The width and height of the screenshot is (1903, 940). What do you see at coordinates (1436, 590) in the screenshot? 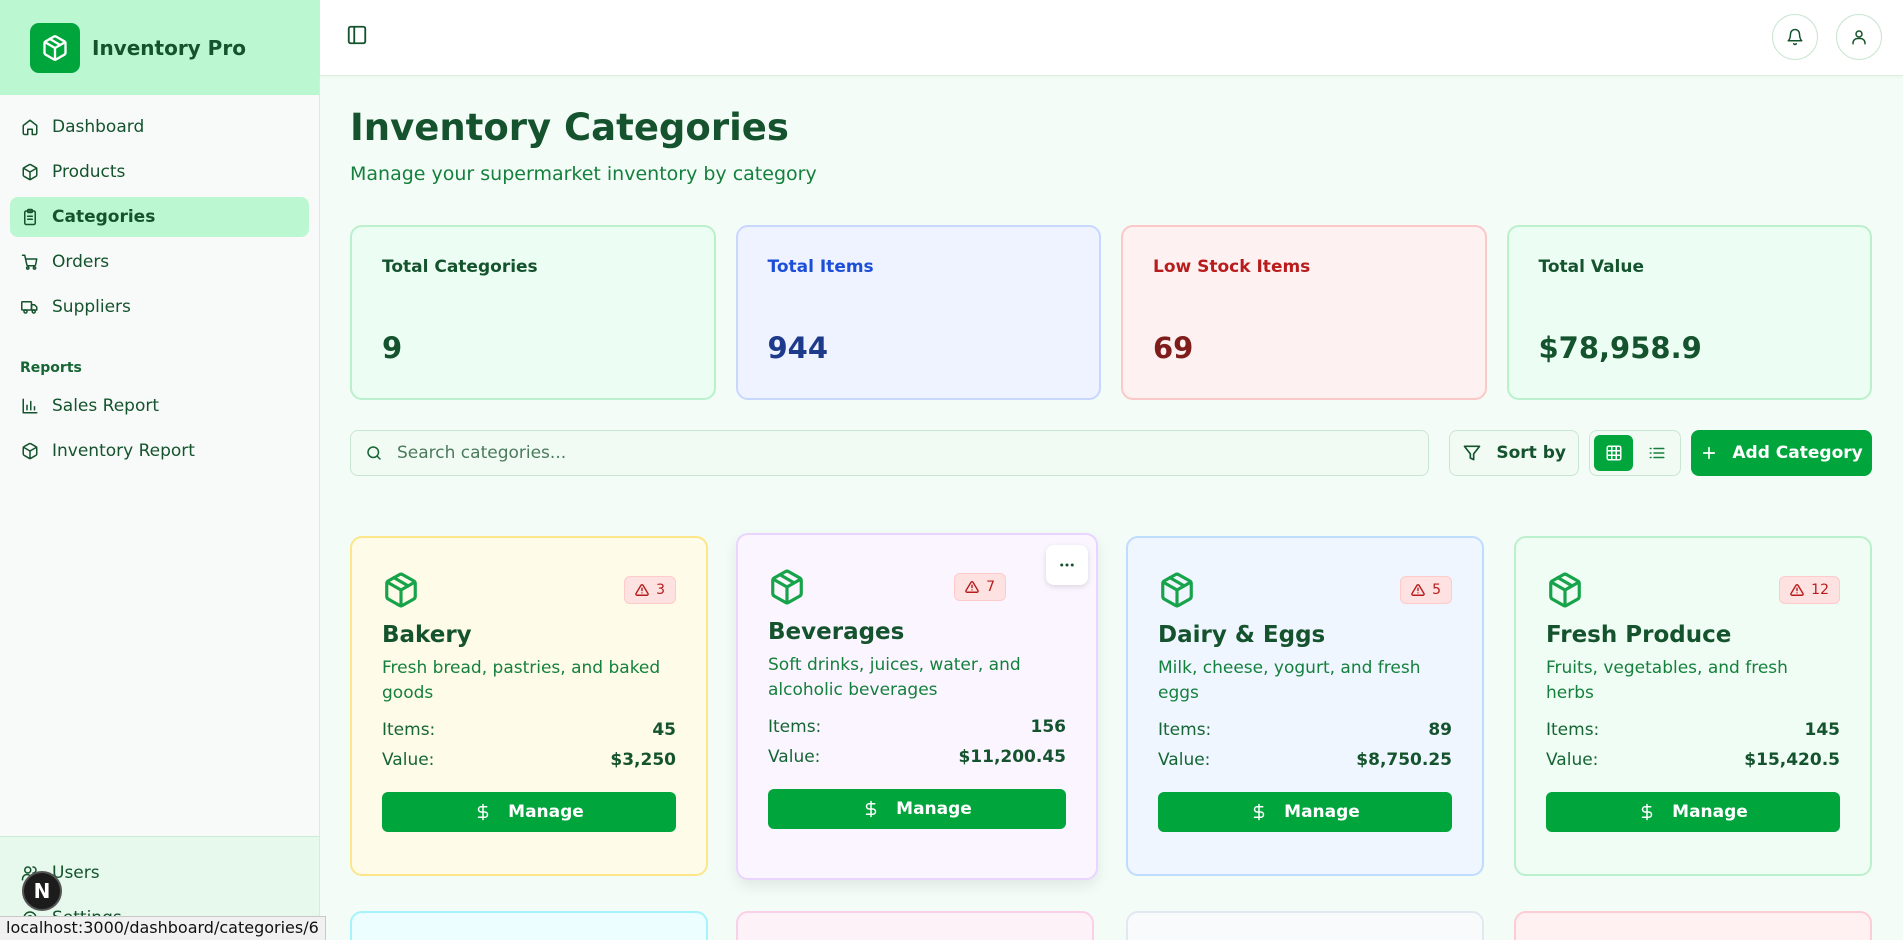
I see `low-stock-count: 5` at bounding box center [1436, 590].